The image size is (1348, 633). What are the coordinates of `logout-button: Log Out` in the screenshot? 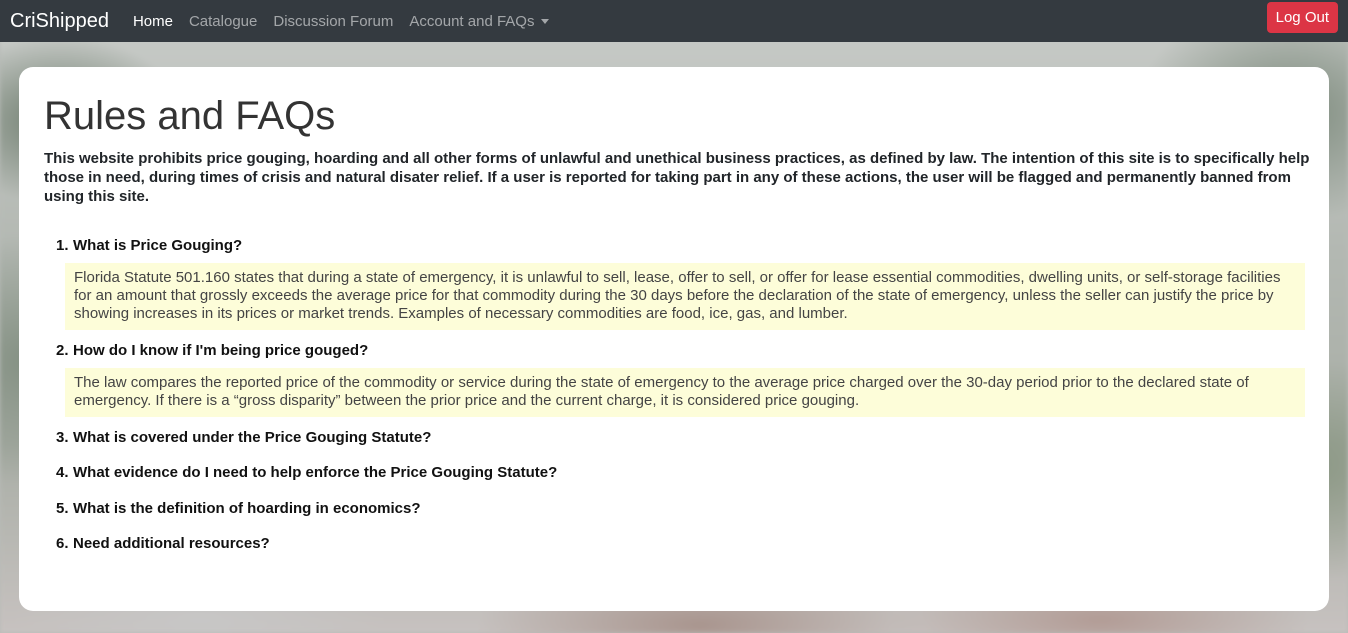 It's located at (1302, 17).